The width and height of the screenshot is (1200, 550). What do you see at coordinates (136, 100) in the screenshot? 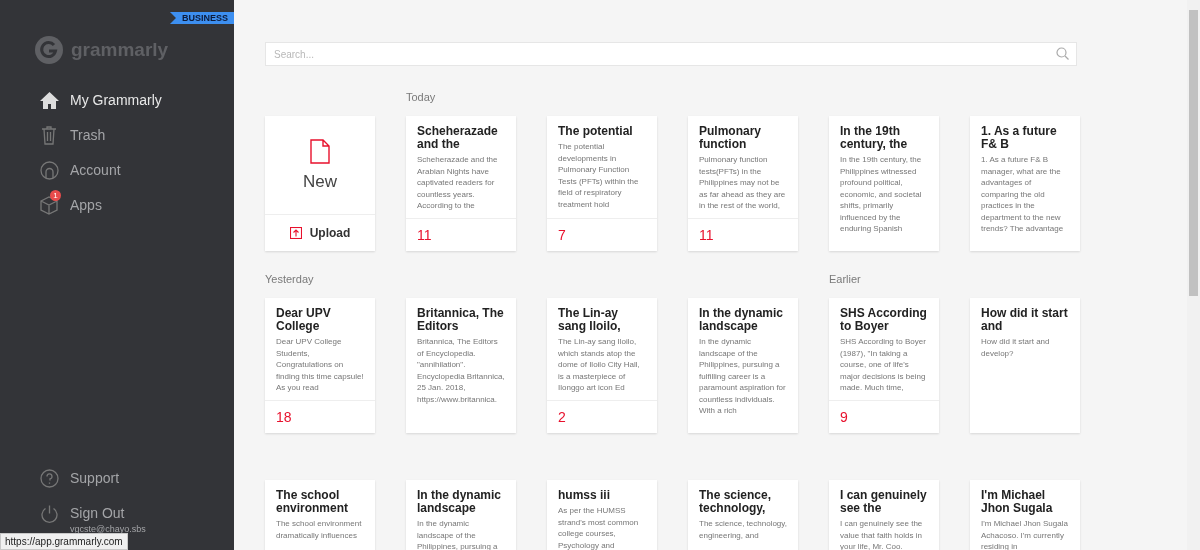
I see `nav-item: My Grammarly` at bounding box center [136, 100].